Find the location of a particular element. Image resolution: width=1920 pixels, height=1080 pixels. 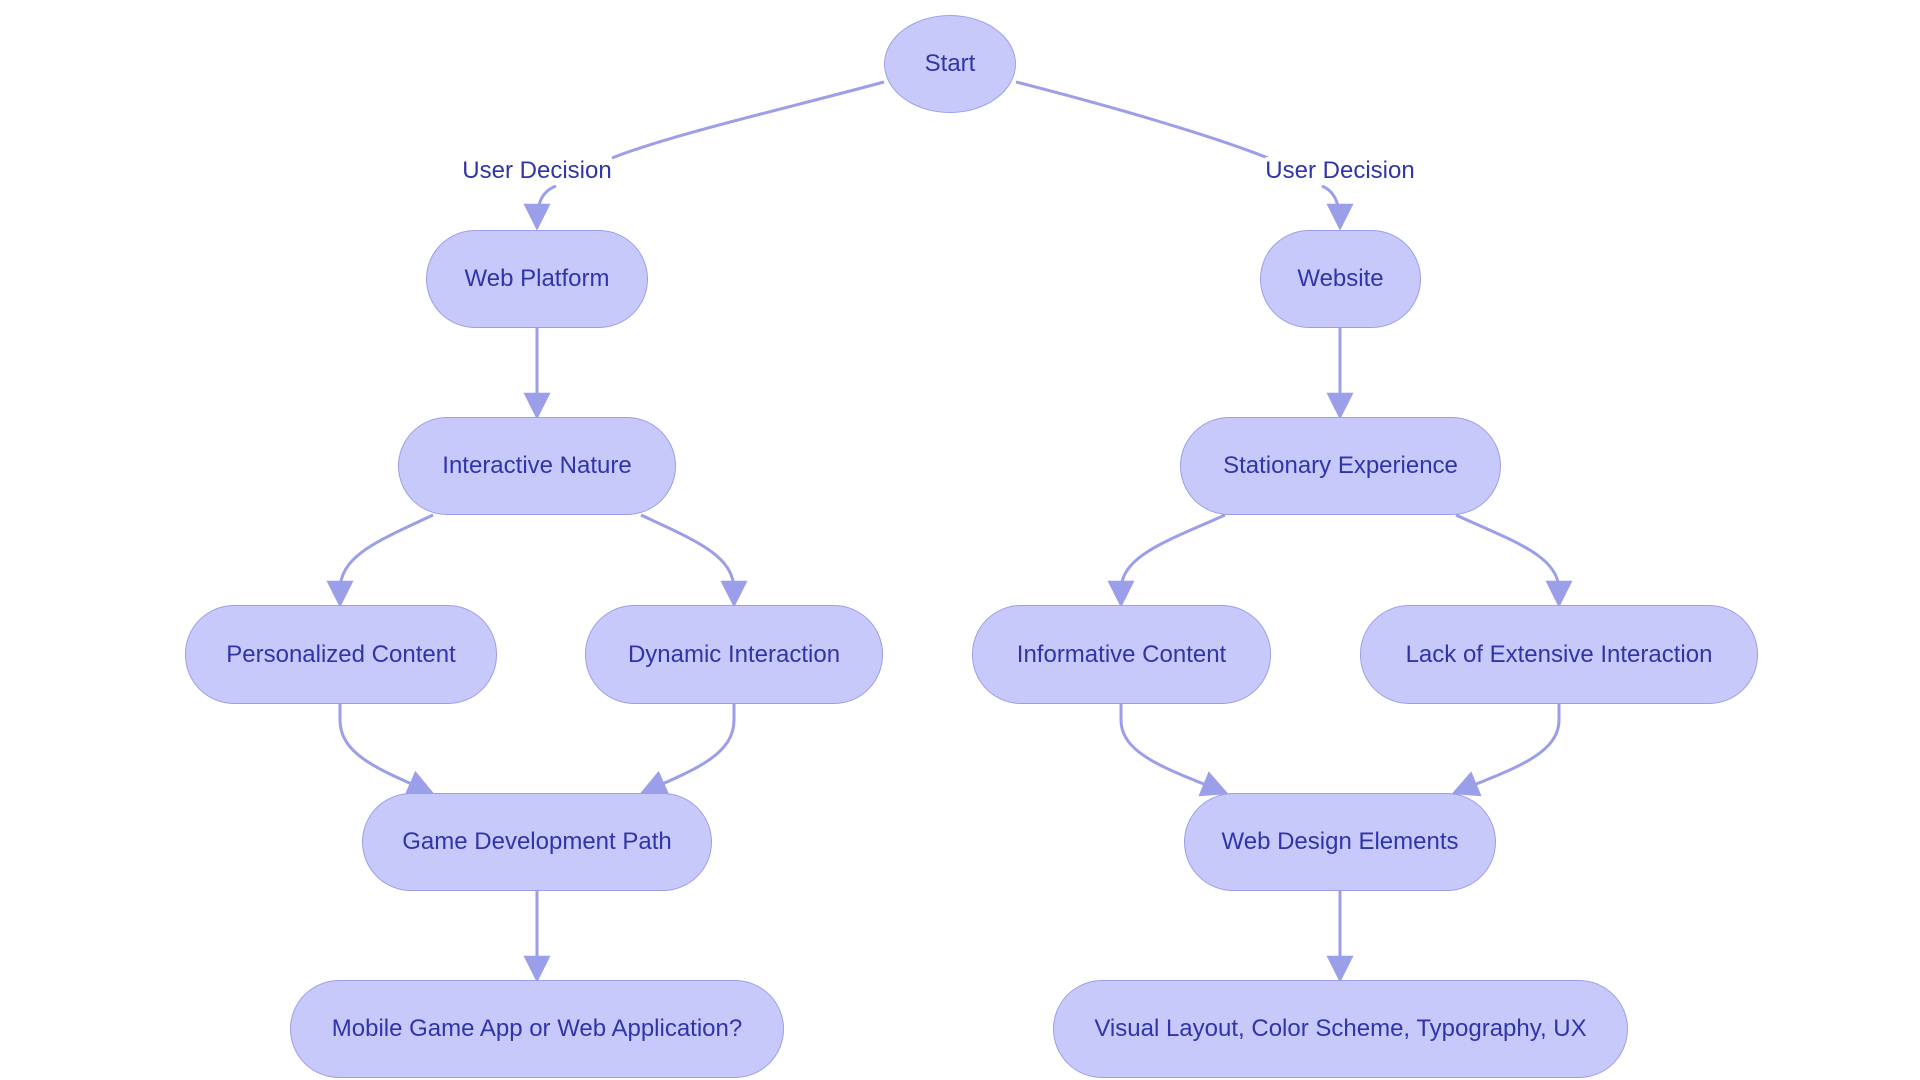

edge-label-user-decision-left: User Decision is located at coordinates (537, 171).